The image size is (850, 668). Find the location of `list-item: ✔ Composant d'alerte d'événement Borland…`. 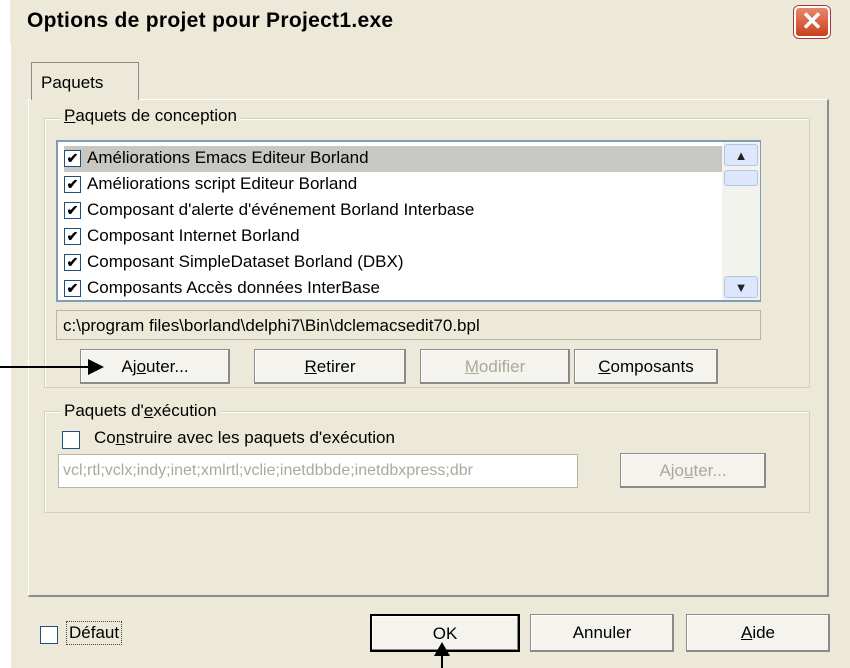

list-item: ✔ Composant d'alerte d'événement Borland… is located at coordinates (394, 211).